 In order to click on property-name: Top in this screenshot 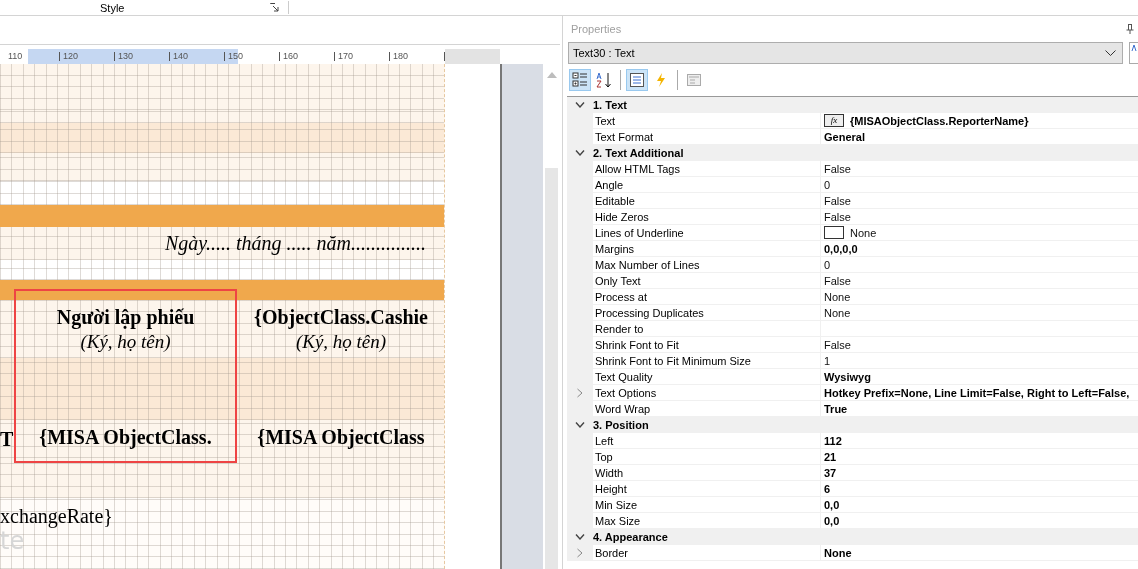, I will do `click(707, 456)`.